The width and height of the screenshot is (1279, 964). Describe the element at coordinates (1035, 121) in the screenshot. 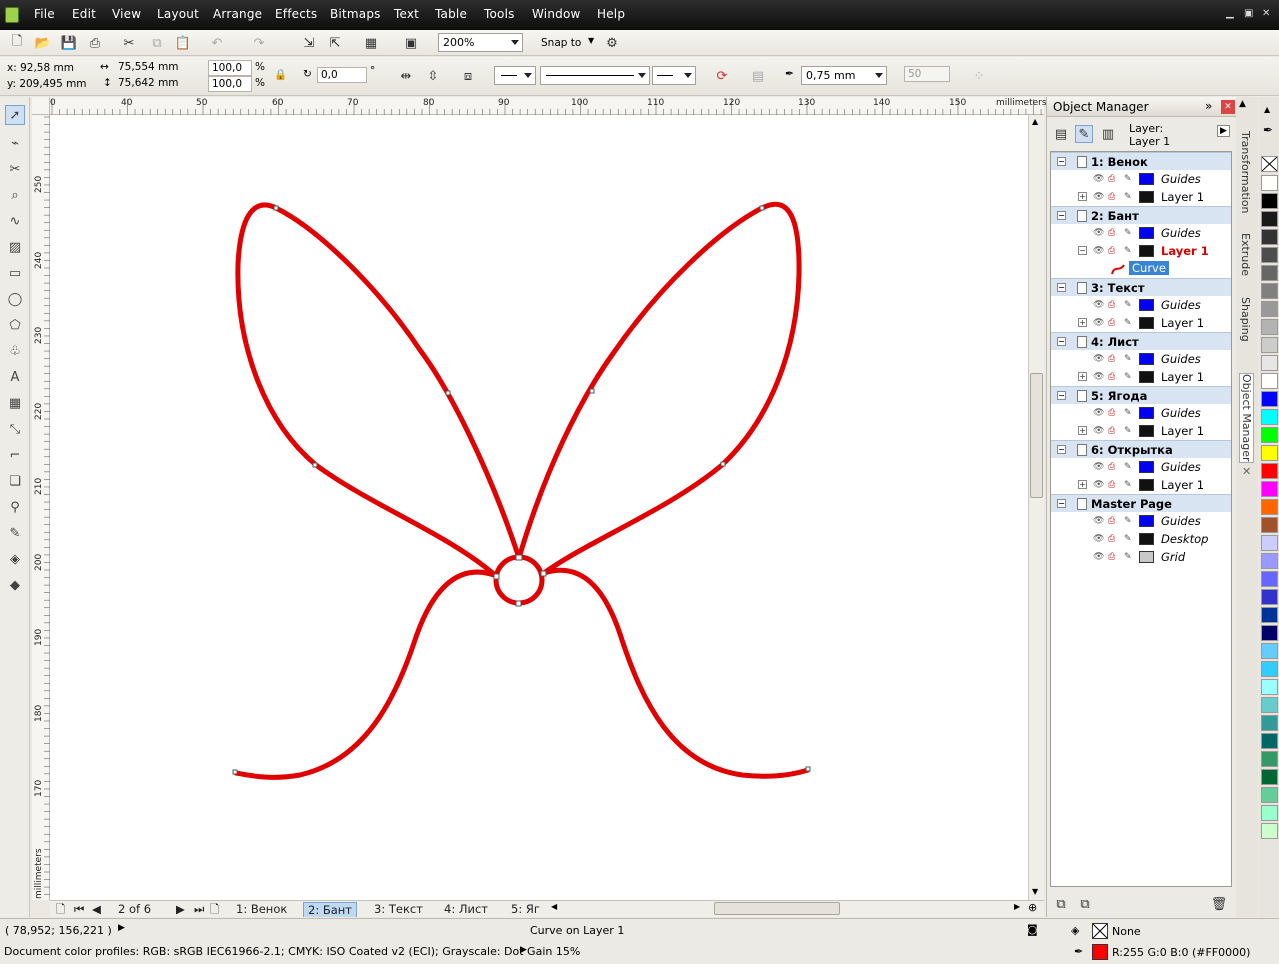

I see `scroll-up-icon: ▲` at that location.